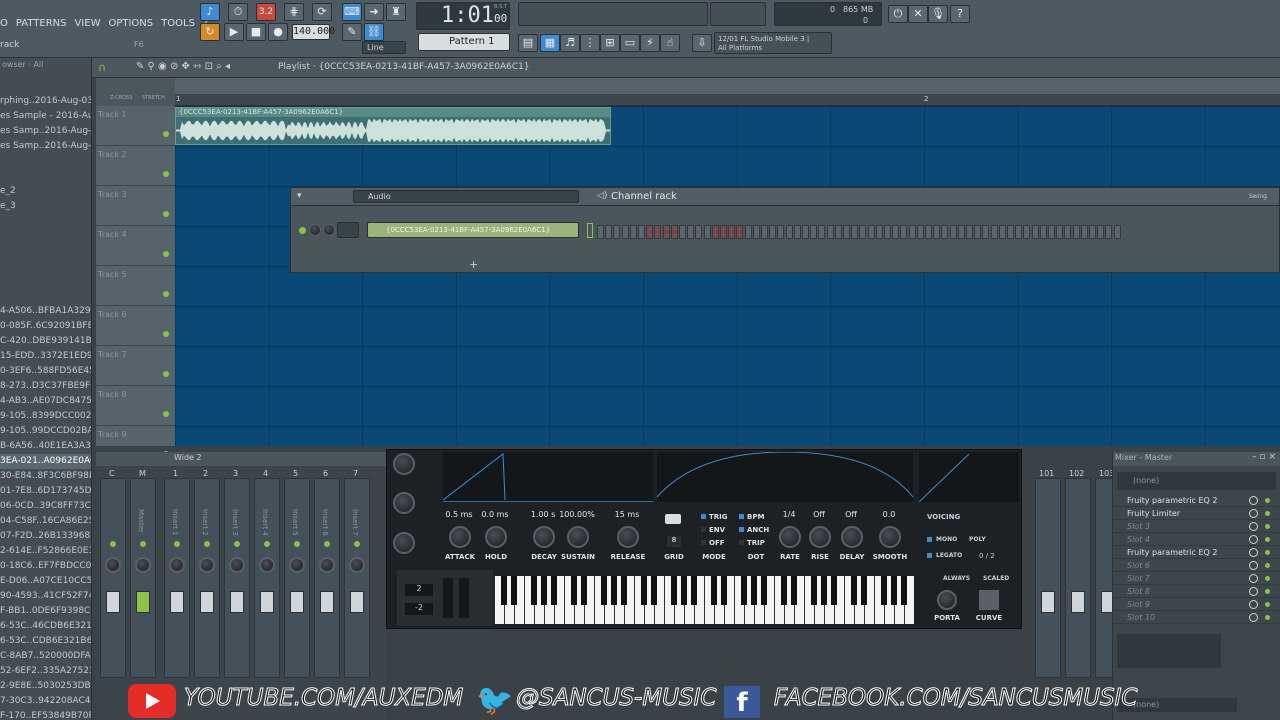 The width and height of the screenshot is (1280, 720). Describe the element at coordinates (956, 698) in the screenshot. I see `facebook-link: FACEBOOK.COM/SANCUSMUSIC` at that location.